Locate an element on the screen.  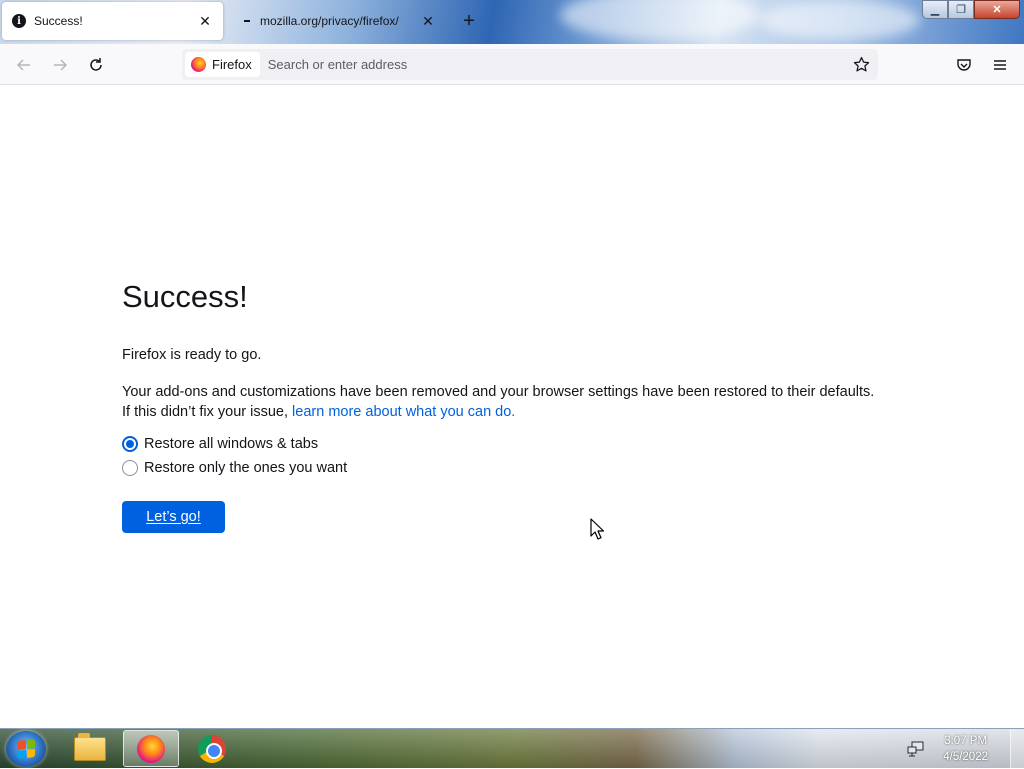
tab-success: i Success! ✕ is located at coordinates (112, 21).